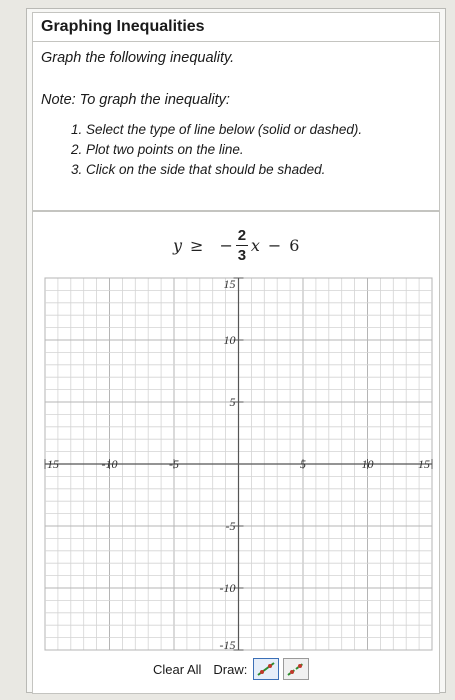  Describe the element at coordinates (231, 526) in the screenshot. I see `y-tick-label: -5` at that location.